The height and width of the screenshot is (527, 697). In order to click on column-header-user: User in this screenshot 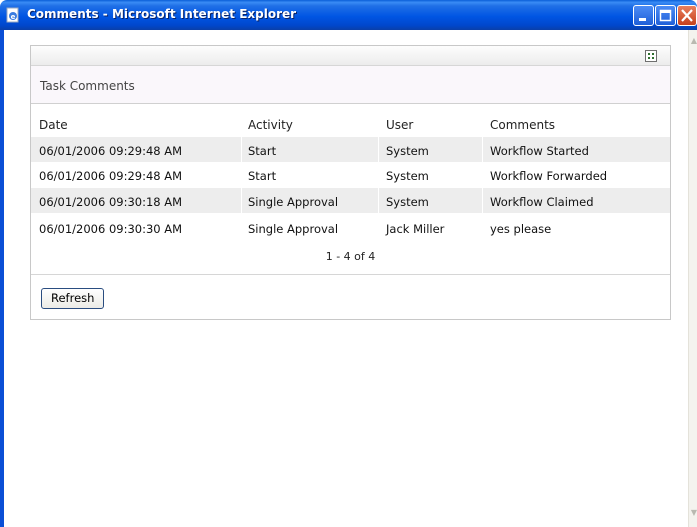, I will do `click(400, 125)`.